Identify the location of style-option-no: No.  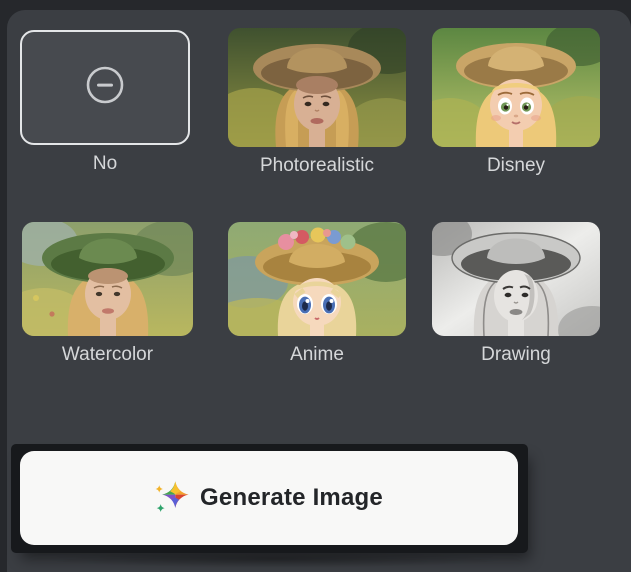
(105, 102).